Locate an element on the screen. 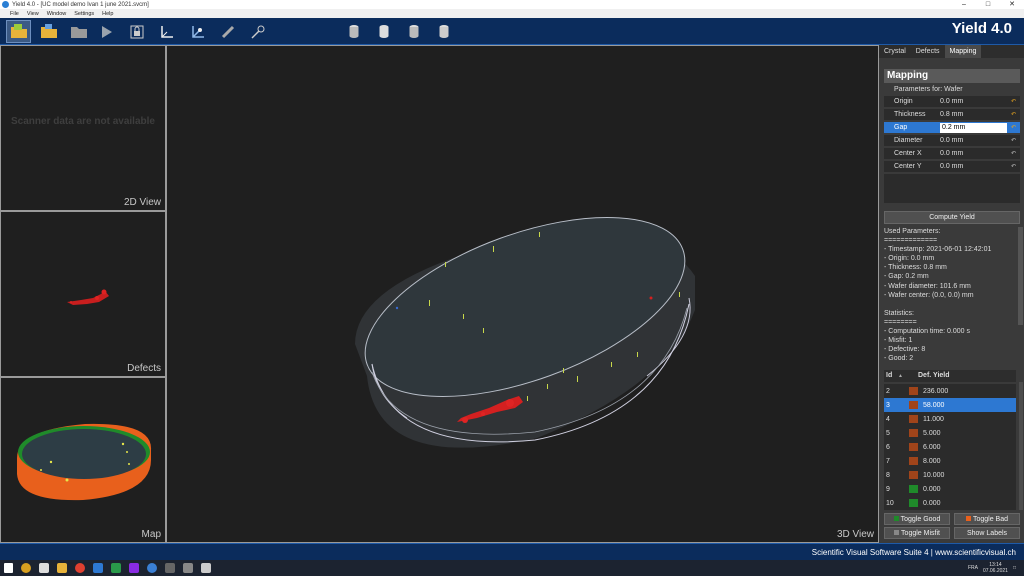  window-controls: – □ ✕ is located at coordinates (988, 4).